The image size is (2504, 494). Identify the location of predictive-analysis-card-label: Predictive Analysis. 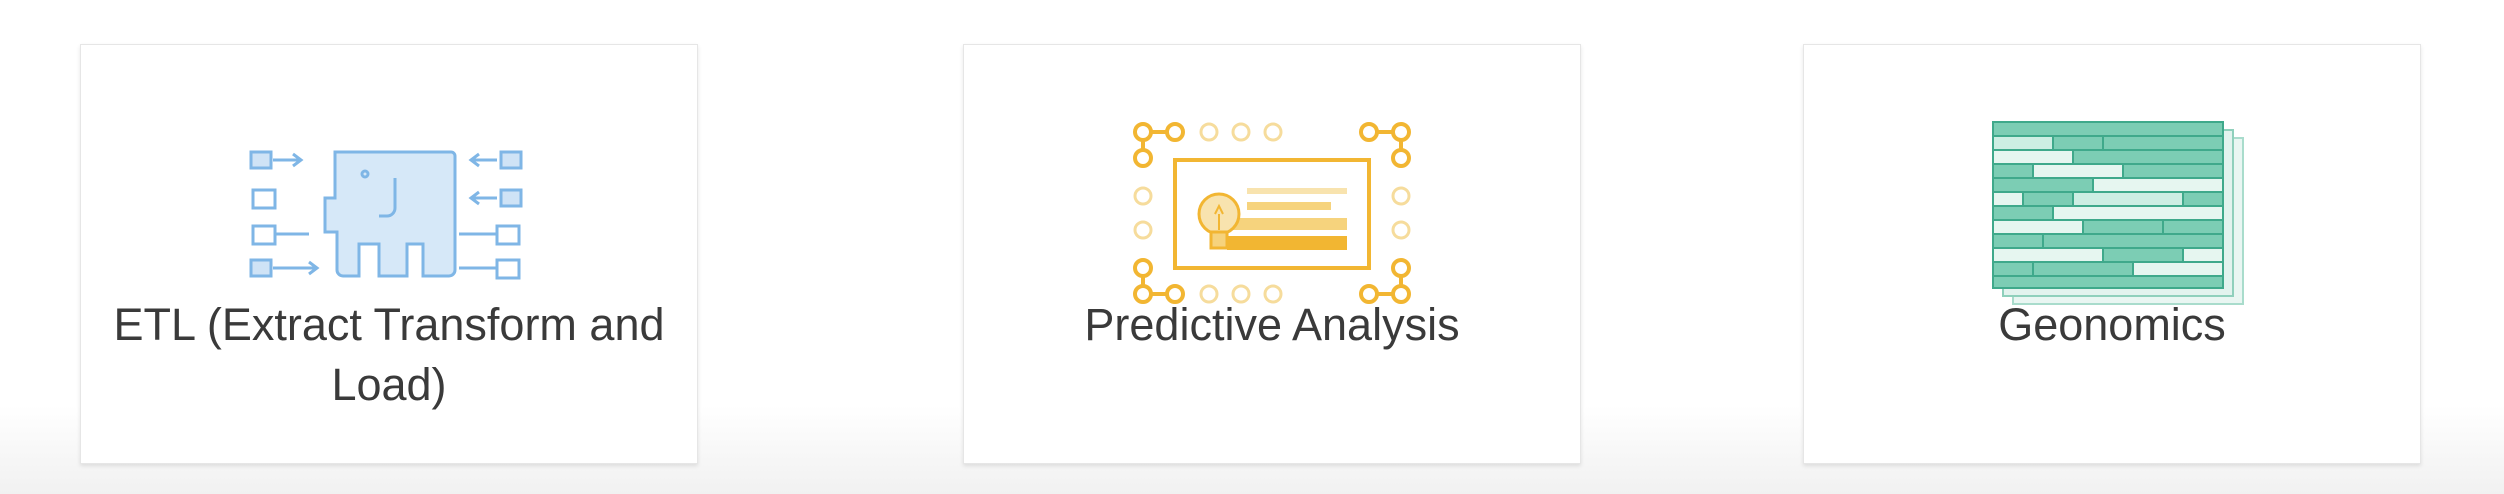
(1272, 324).